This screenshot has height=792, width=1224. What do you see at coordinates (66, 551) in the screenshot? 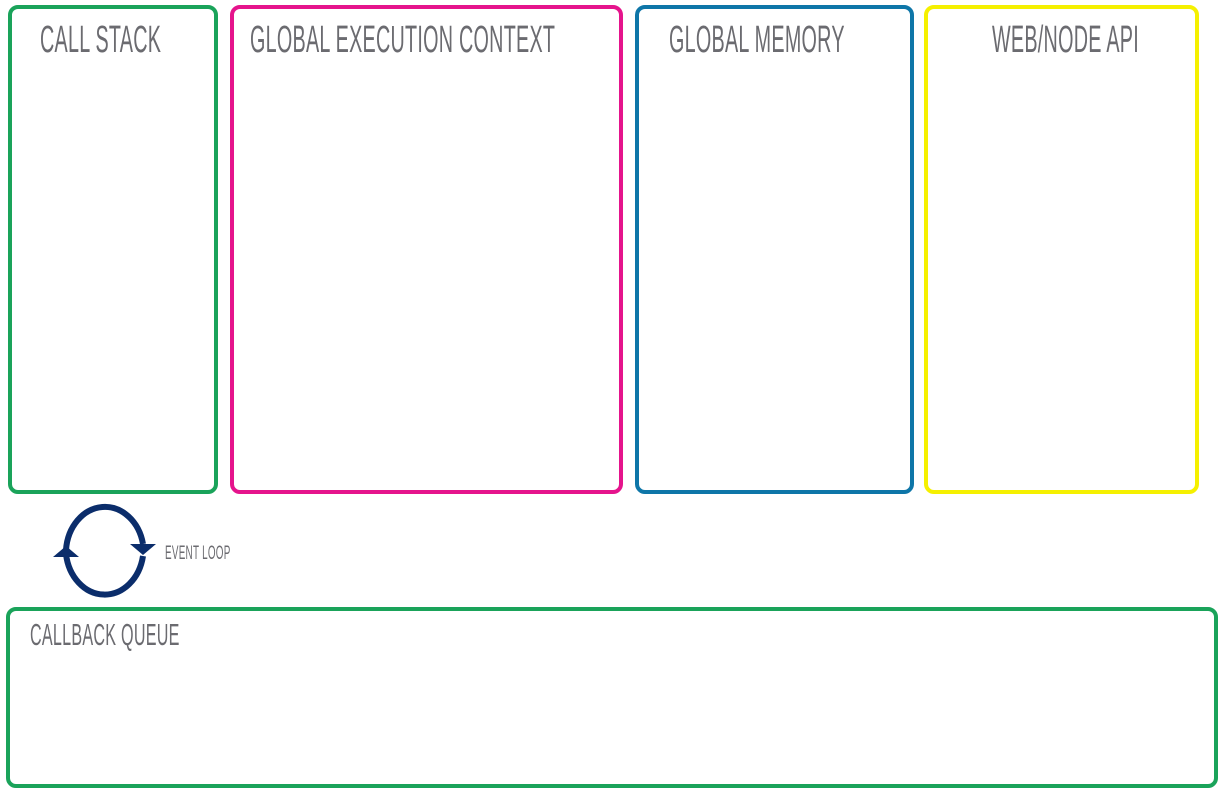
I see `event-loop-arrow-left` at bounding box center [66, 551].